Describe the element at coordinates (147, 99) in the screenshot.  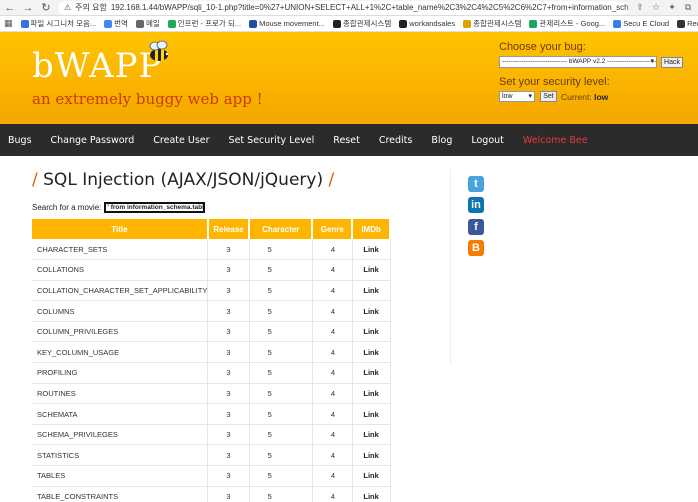
I see `tagline: an extremely buggy web app !` at that location.